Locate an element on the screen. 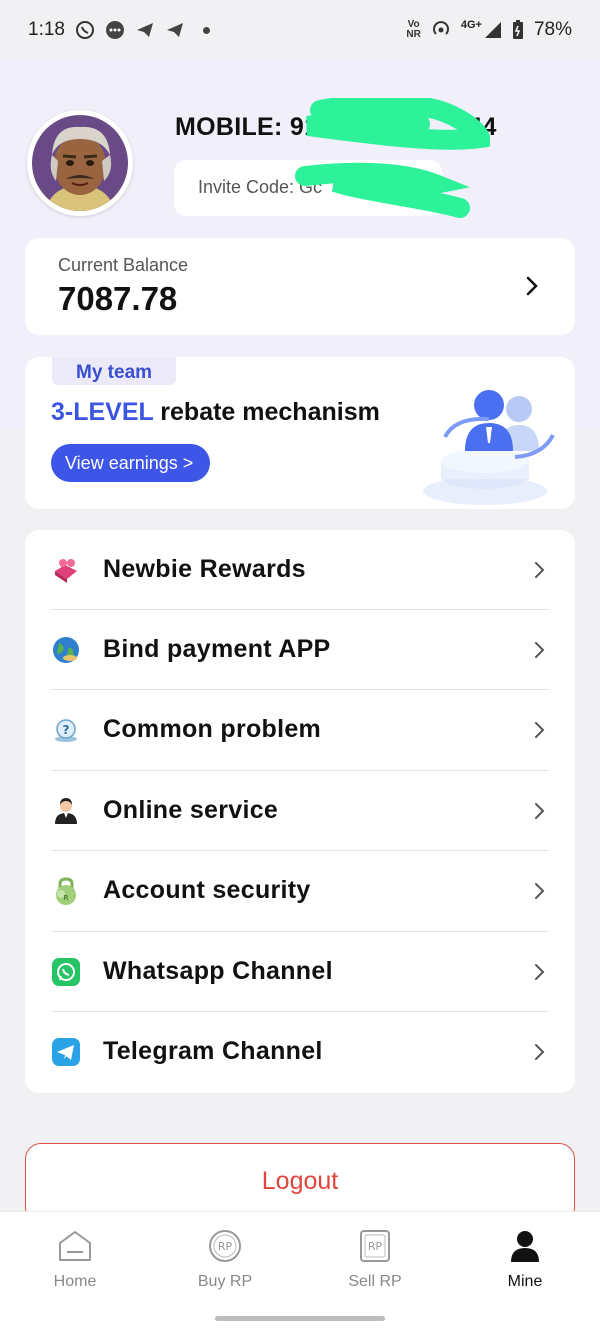 This screenshot has height=1335, width=600. svg-text: R is located at coordinates (66, 898).